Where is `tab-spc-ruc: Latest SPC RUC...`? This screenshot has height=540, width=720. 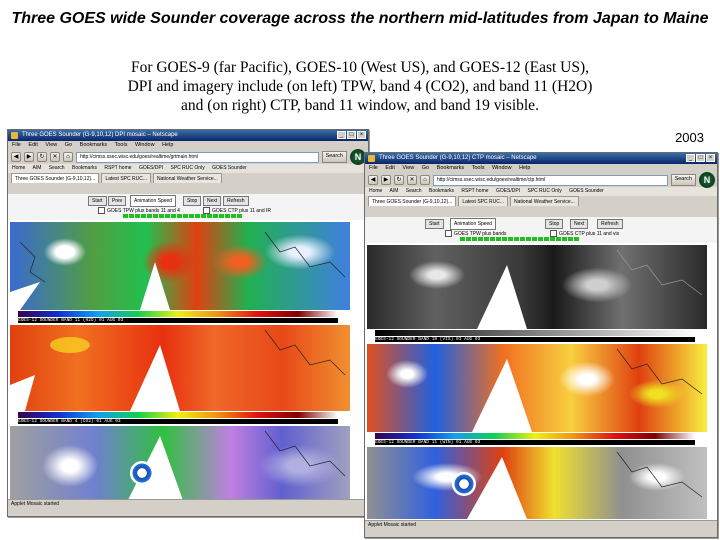 tab-spc-ruc: Latest SPC RUC... is located at coordinates (483, 201).